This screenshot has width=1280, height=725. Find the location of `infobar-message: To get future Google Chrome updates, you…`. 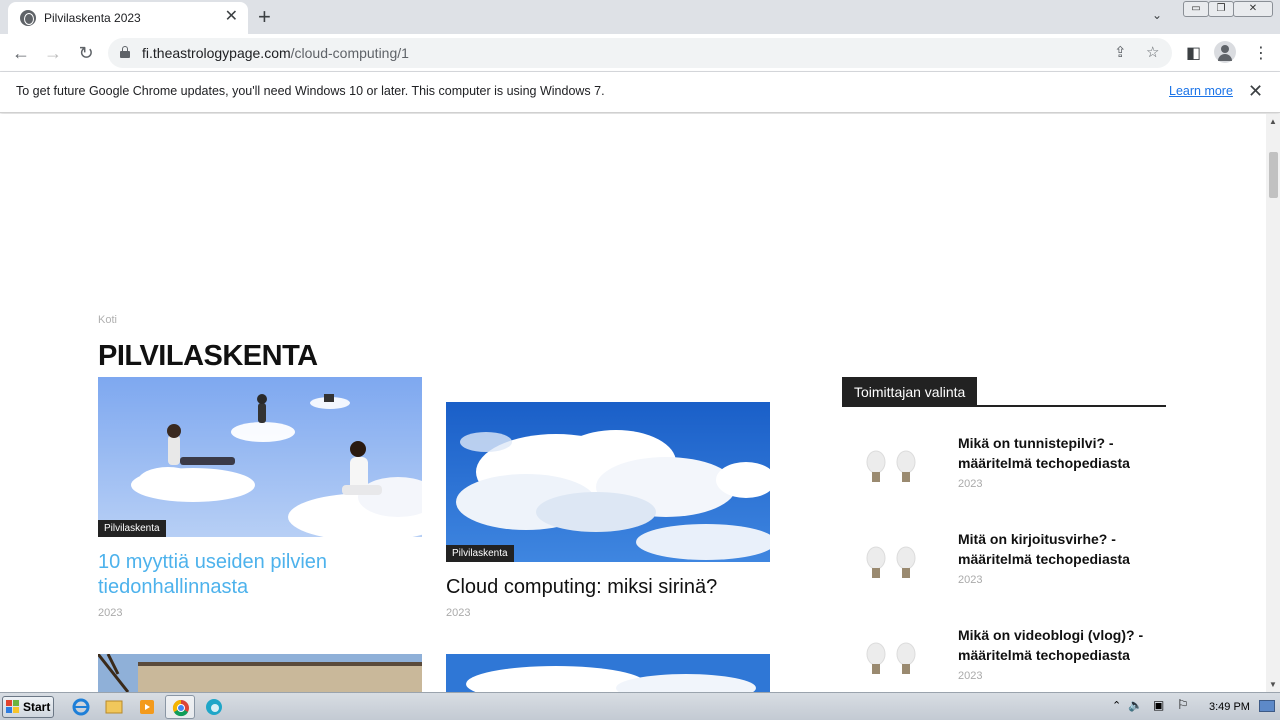

infobar-message: To get future Google Chrome updates, you… is located at coordinates (310, 91).